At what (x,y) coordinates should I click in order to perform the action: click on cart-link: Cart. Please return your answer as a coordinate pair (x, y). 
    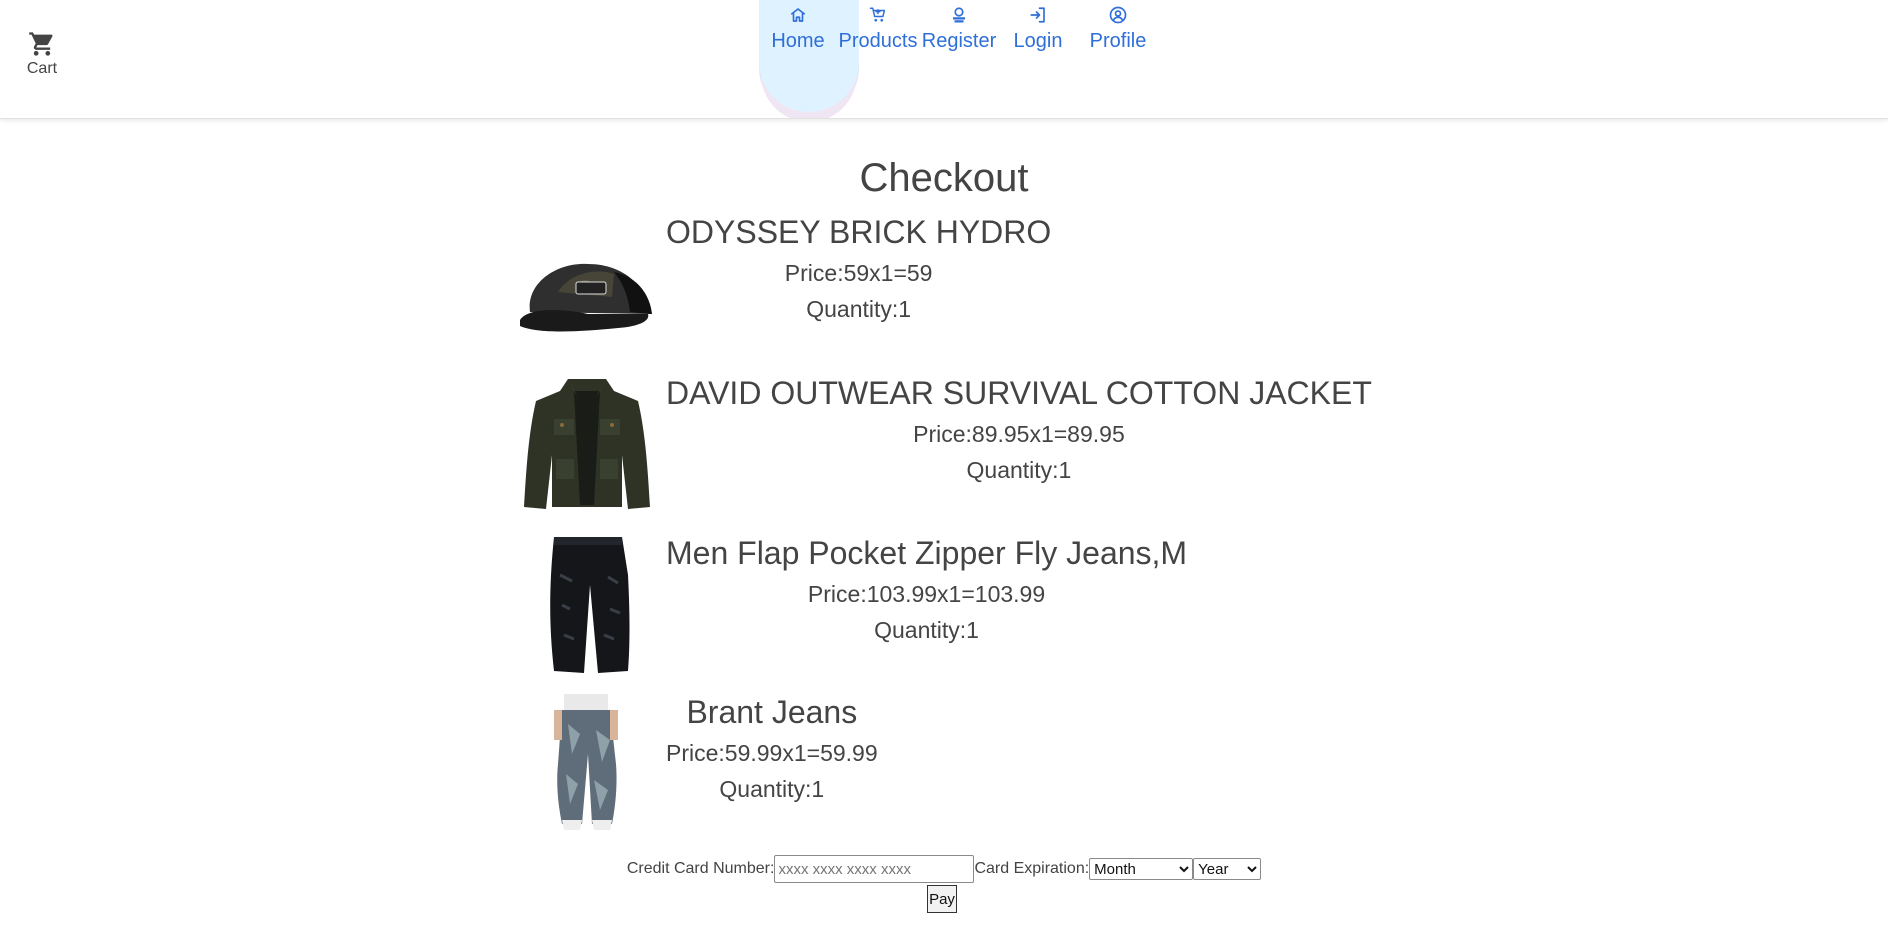
    Looking at the image, I should click on (42, 54).